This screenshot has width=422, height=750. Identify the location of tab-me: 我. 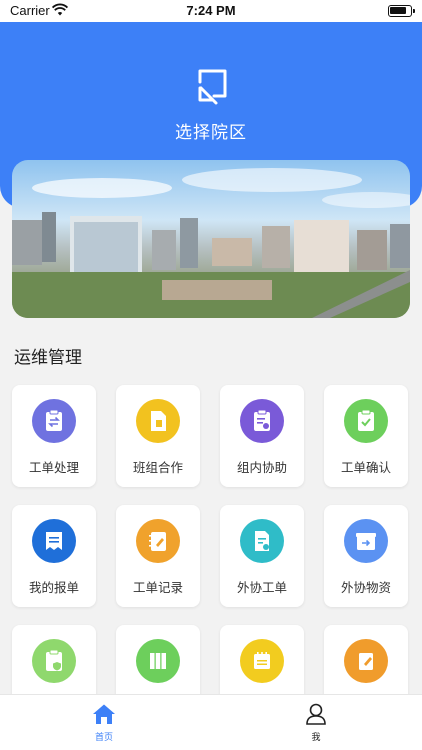
(316, 723).